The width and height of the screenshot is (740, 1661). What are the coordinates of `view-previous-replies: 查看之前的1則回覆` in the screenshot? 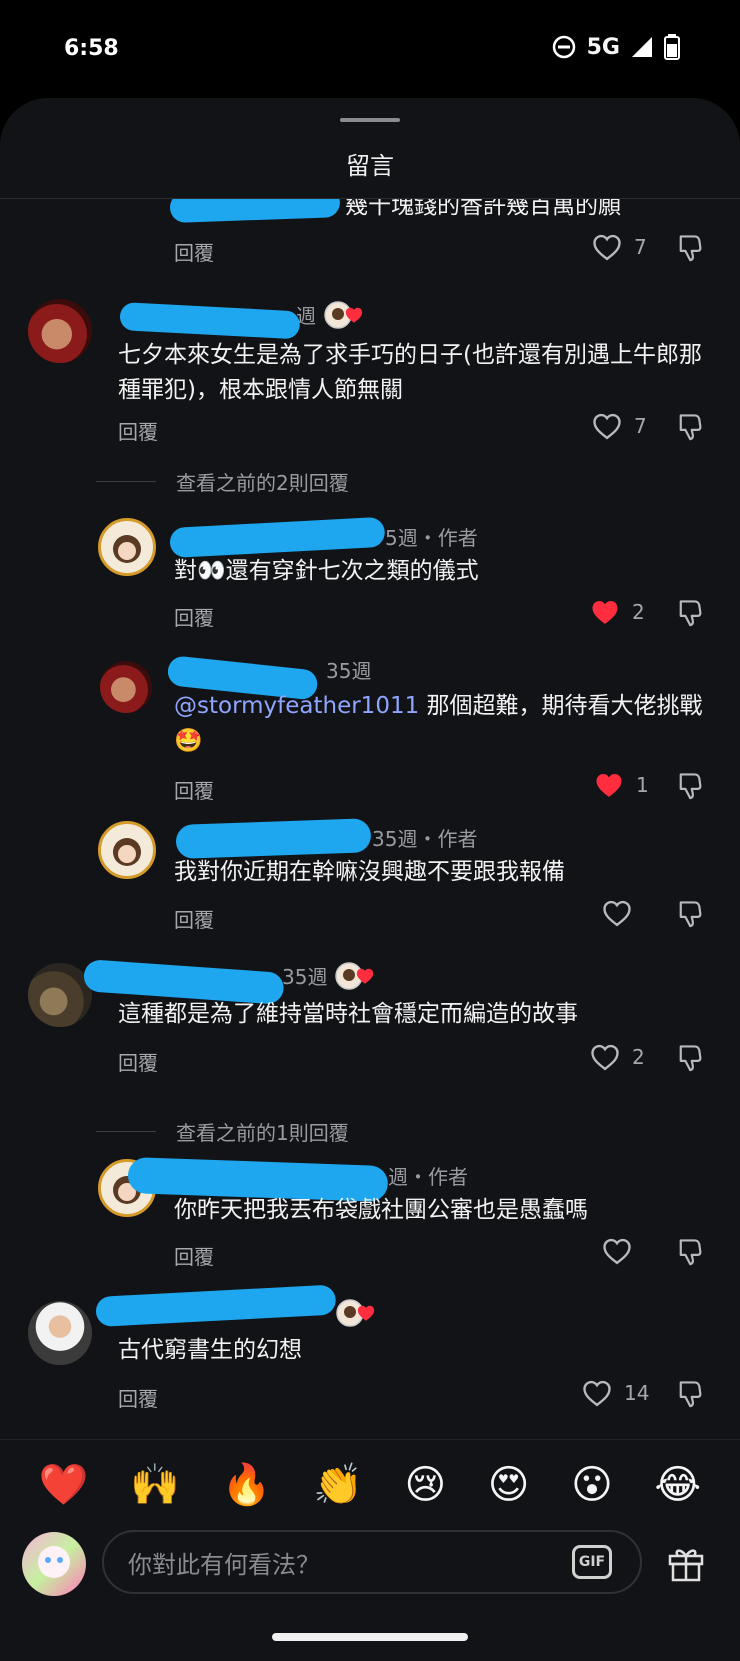 It's located at (222, 1131).